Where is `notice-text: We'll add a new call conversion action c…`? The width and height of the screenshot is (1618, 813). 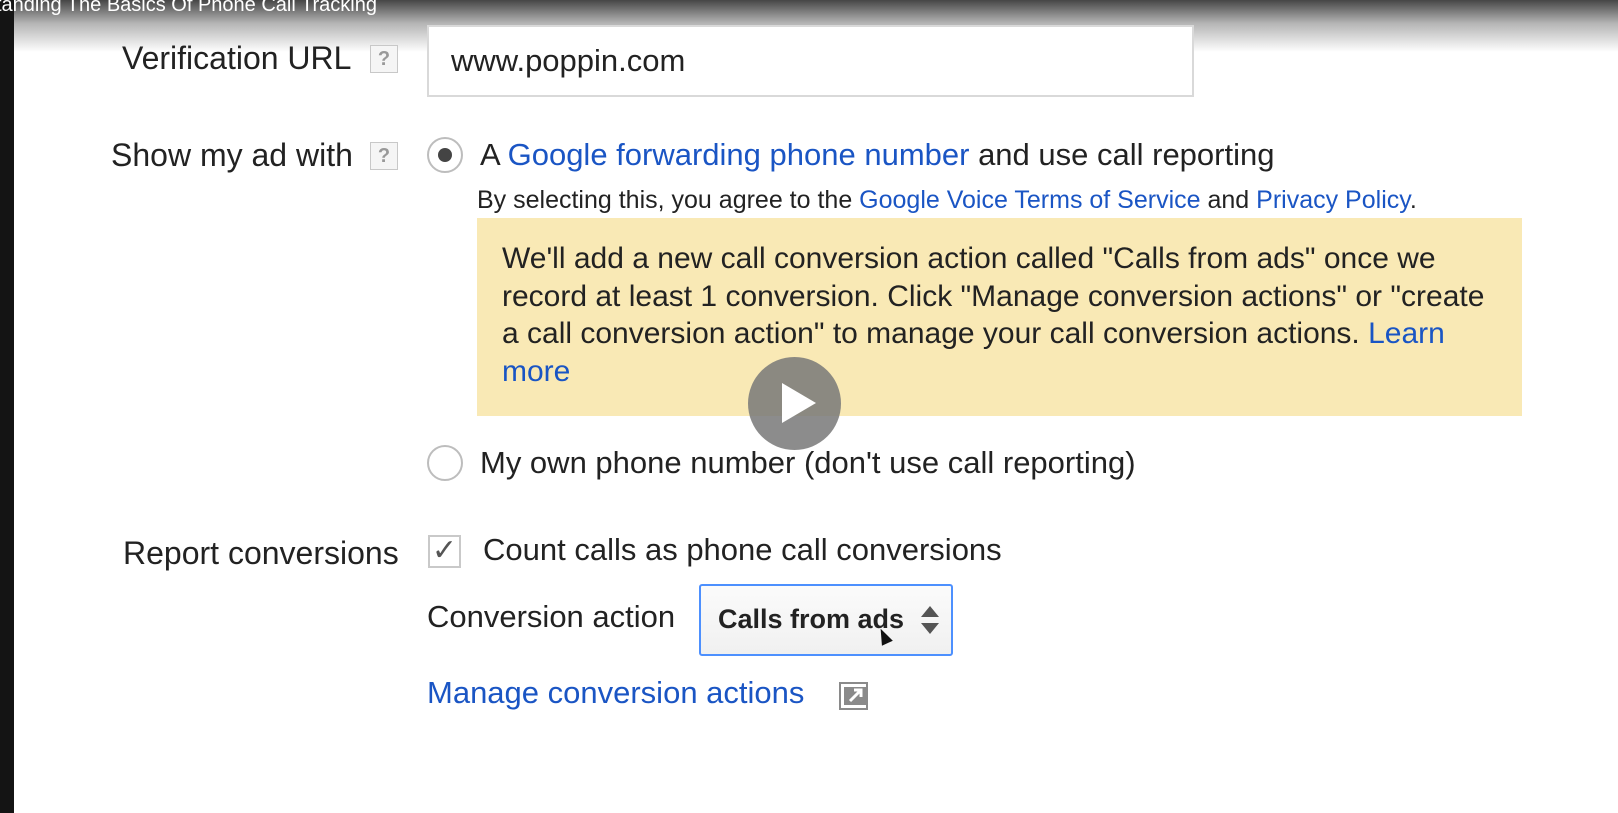
notice-text: We'll add a new call conversion action c… is located at coordinates (993, 296).